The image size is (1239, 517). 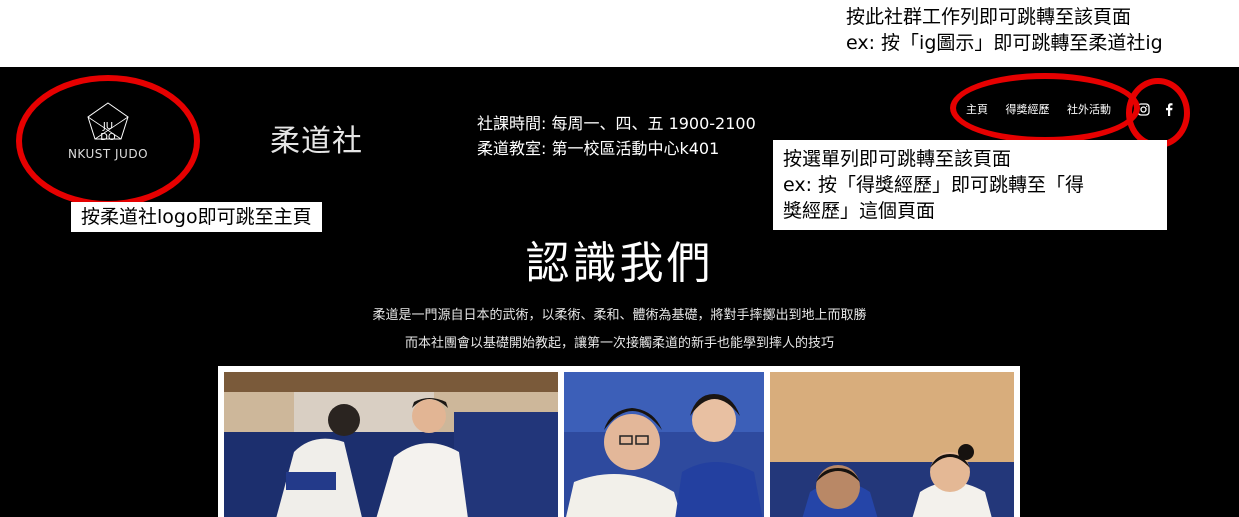 What do you see at coordinates (897, 159) in the screenshot?
I see `callout-text: 按選單列即可跳轉至該頁面` at bounding box center [897, 159].